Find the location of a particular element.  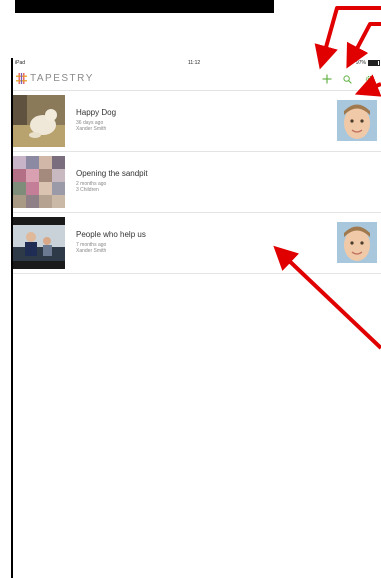

annotation-arrow-add is located at coordinates (347, 38).